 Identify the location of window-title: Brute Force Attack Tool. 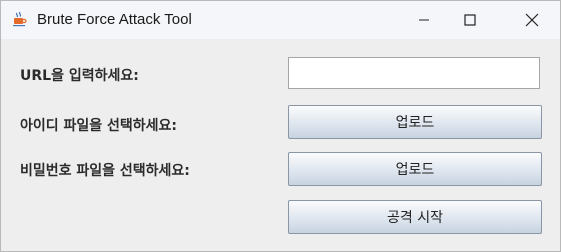
(114, 19).